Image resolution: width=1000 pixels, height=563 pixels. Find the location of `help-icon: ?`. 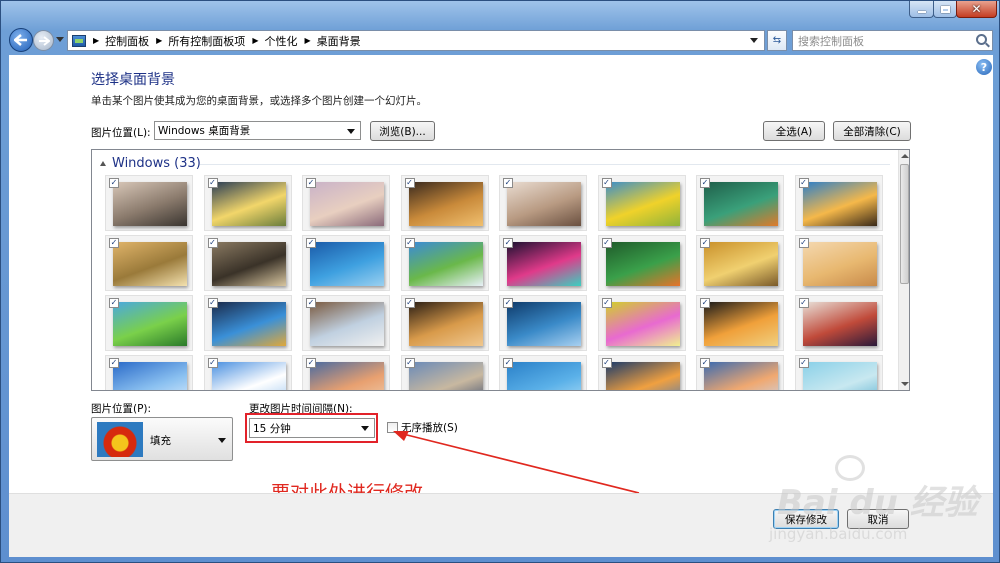

help-icon: ? is located at coordinates (984, 67).